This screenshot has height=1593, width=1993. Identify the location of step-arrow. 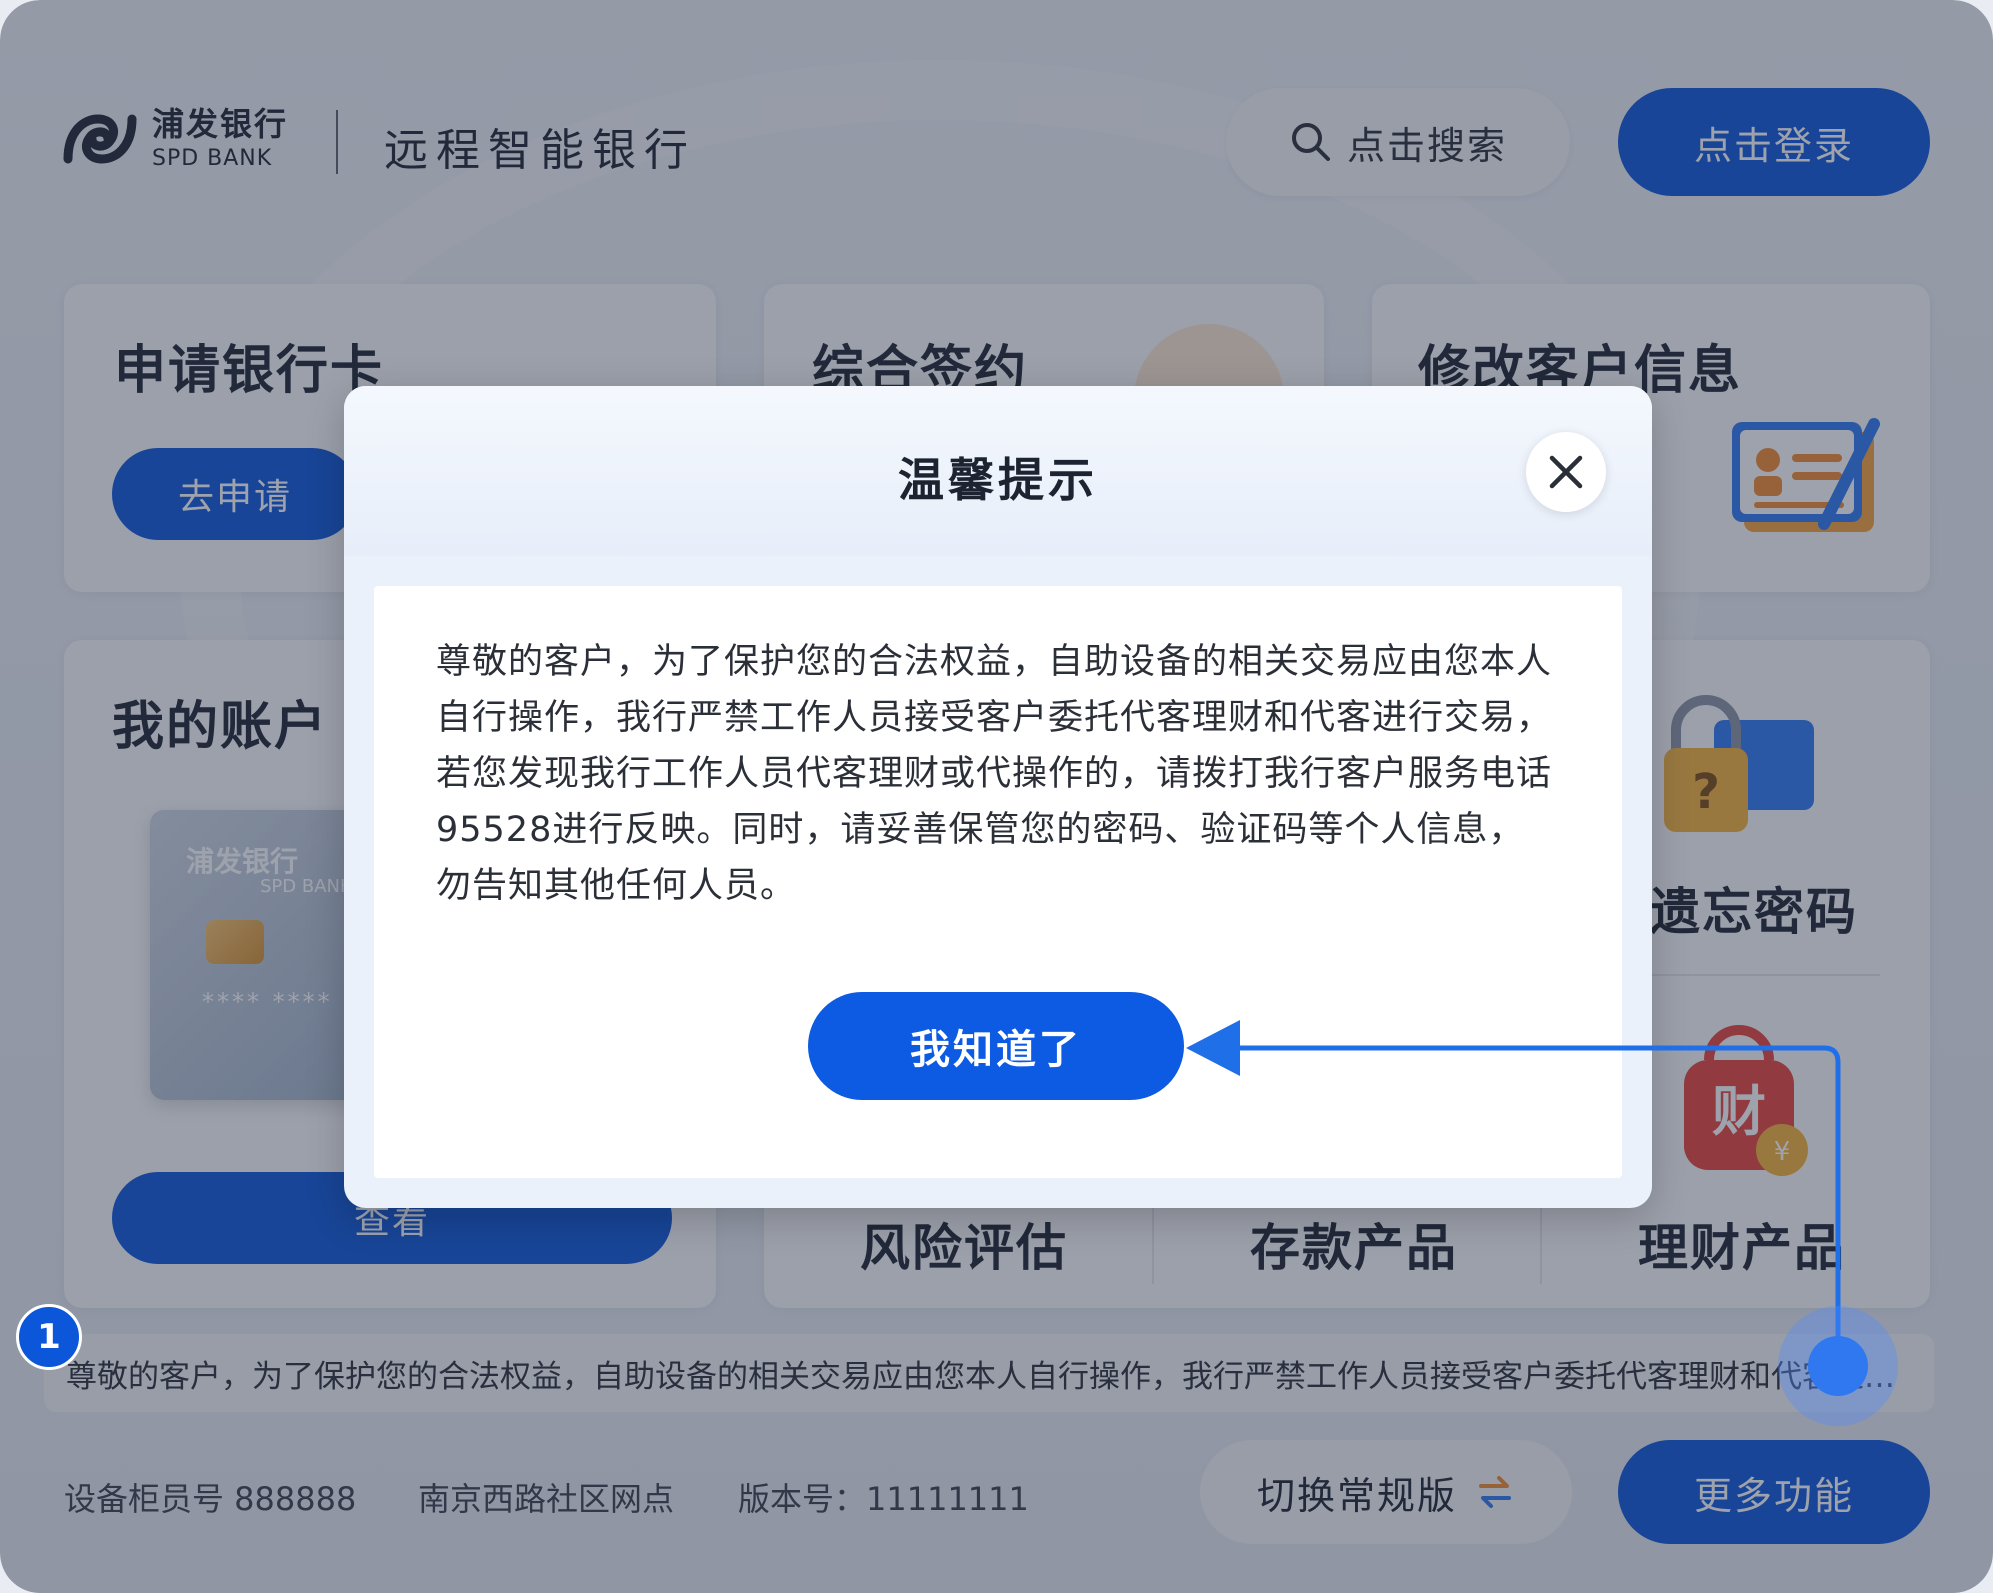
(1513, 1193).